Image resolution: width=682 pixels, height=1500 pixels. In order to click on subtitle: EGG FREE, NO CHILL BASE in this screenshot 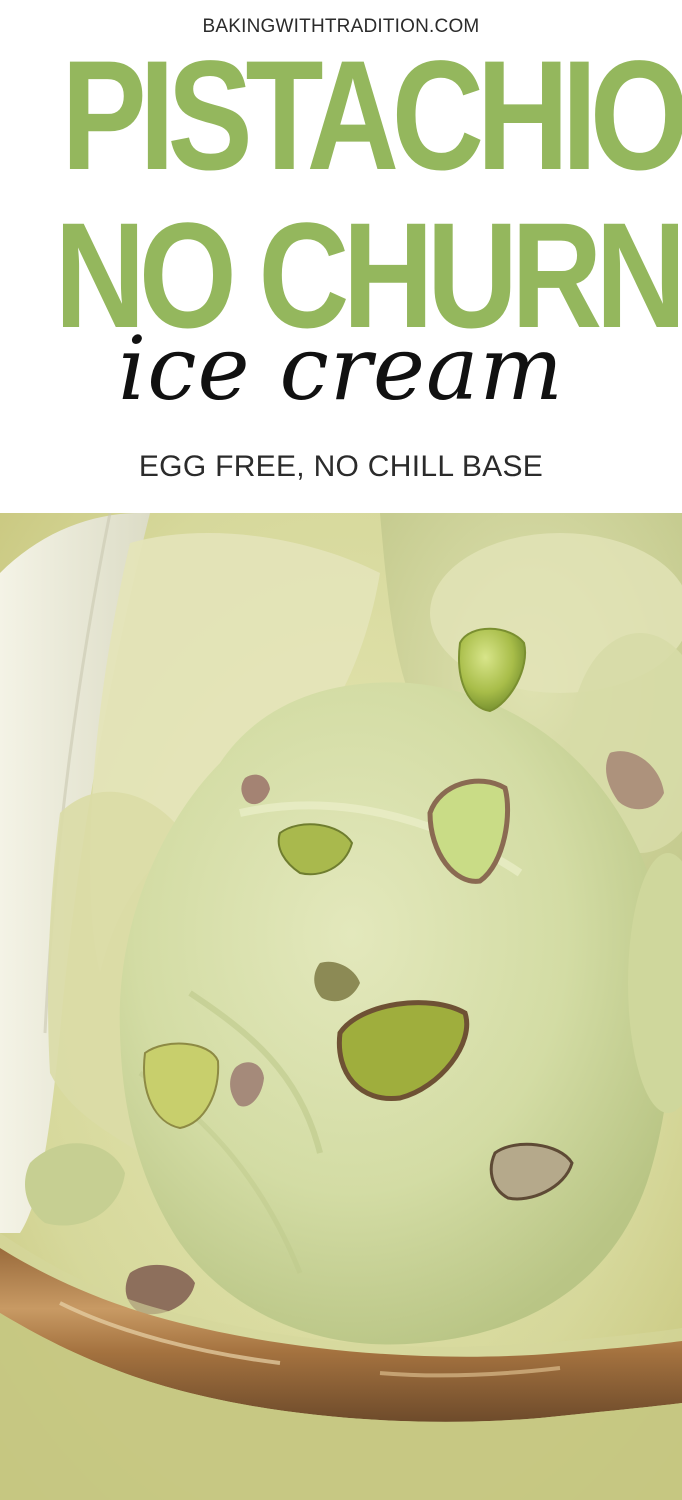, I will do `click(341, 466)`.